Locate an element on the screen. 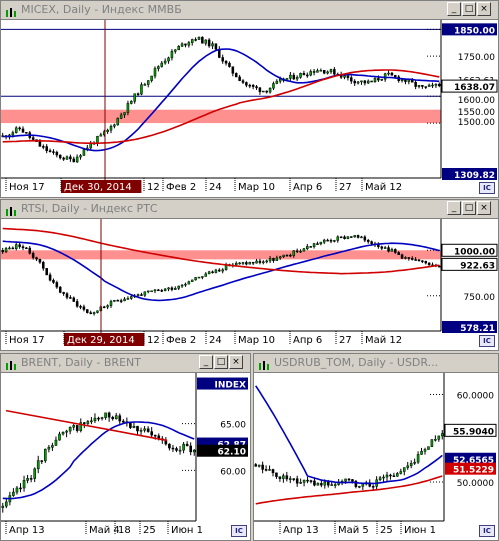 The image size is (499, 541). price-label: 1850.00 is located at coordinates (474, 31).